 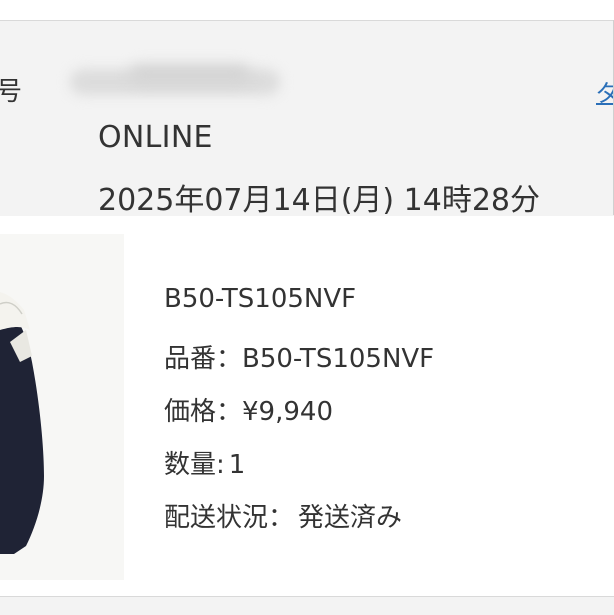 What do you see at coordinates (307, 10) in the screenshot?
I see `top-band` at bounding box center [307, 10].